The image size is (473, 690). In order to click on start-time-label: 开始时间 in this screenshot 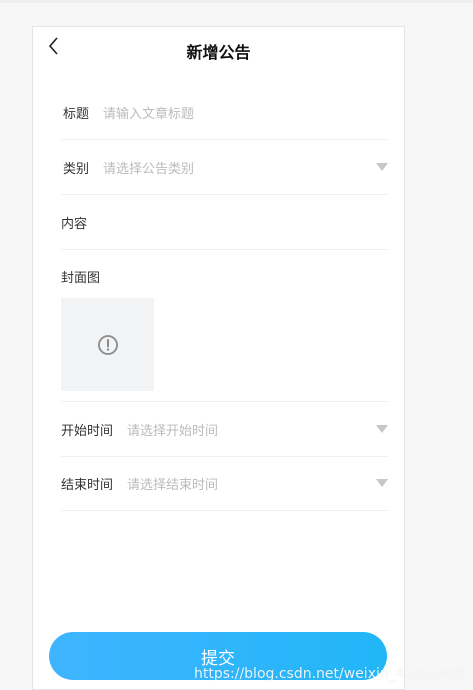, I will do `click(87, 431)`.